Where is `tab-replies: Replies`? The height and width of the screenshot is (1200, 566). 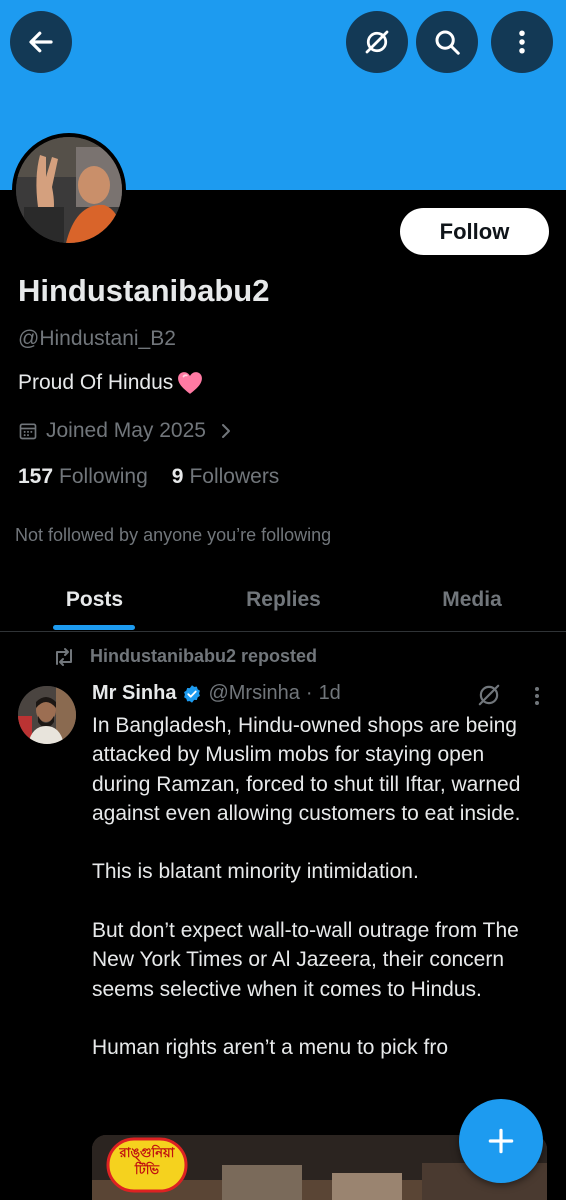 tab-replies: Replies is located at coordinates (283, 600).